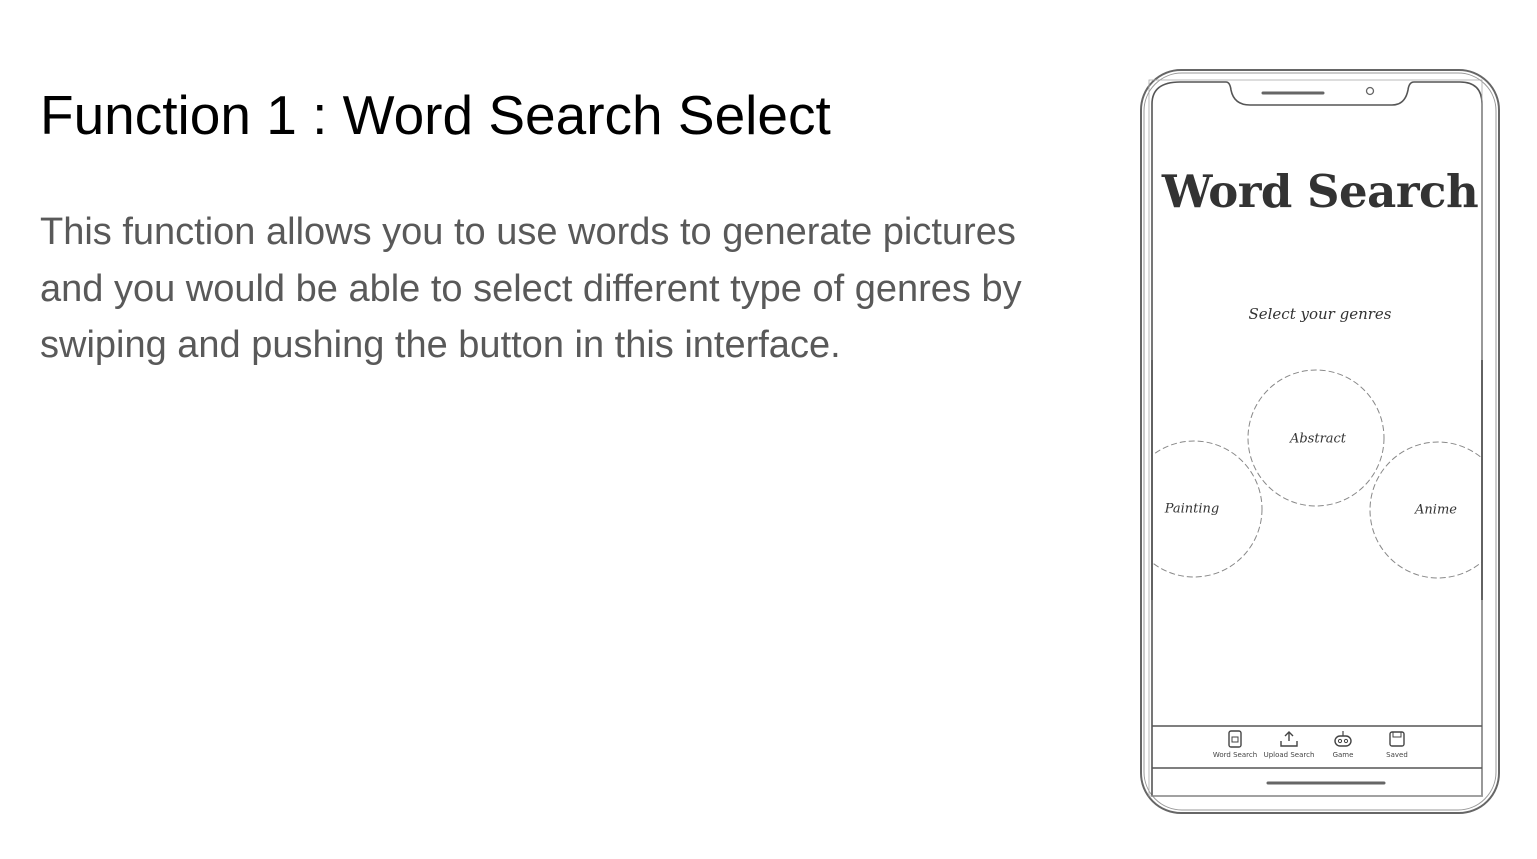 The image size is (1537, 859). Describe the element at coordinates (1320, 191) in the screenshot. I see `app-title: Word Search` at that location.